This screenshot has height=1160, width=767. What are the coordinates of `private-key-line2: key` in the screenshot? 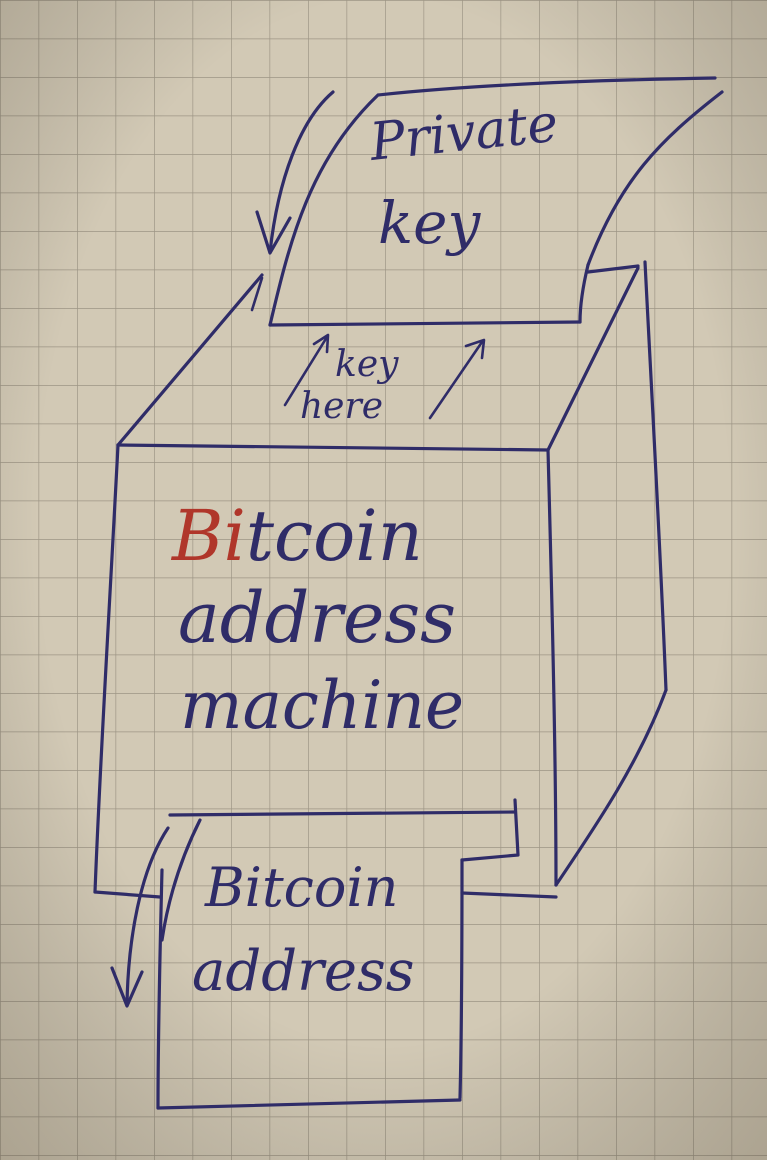 It's located at (429, 223).